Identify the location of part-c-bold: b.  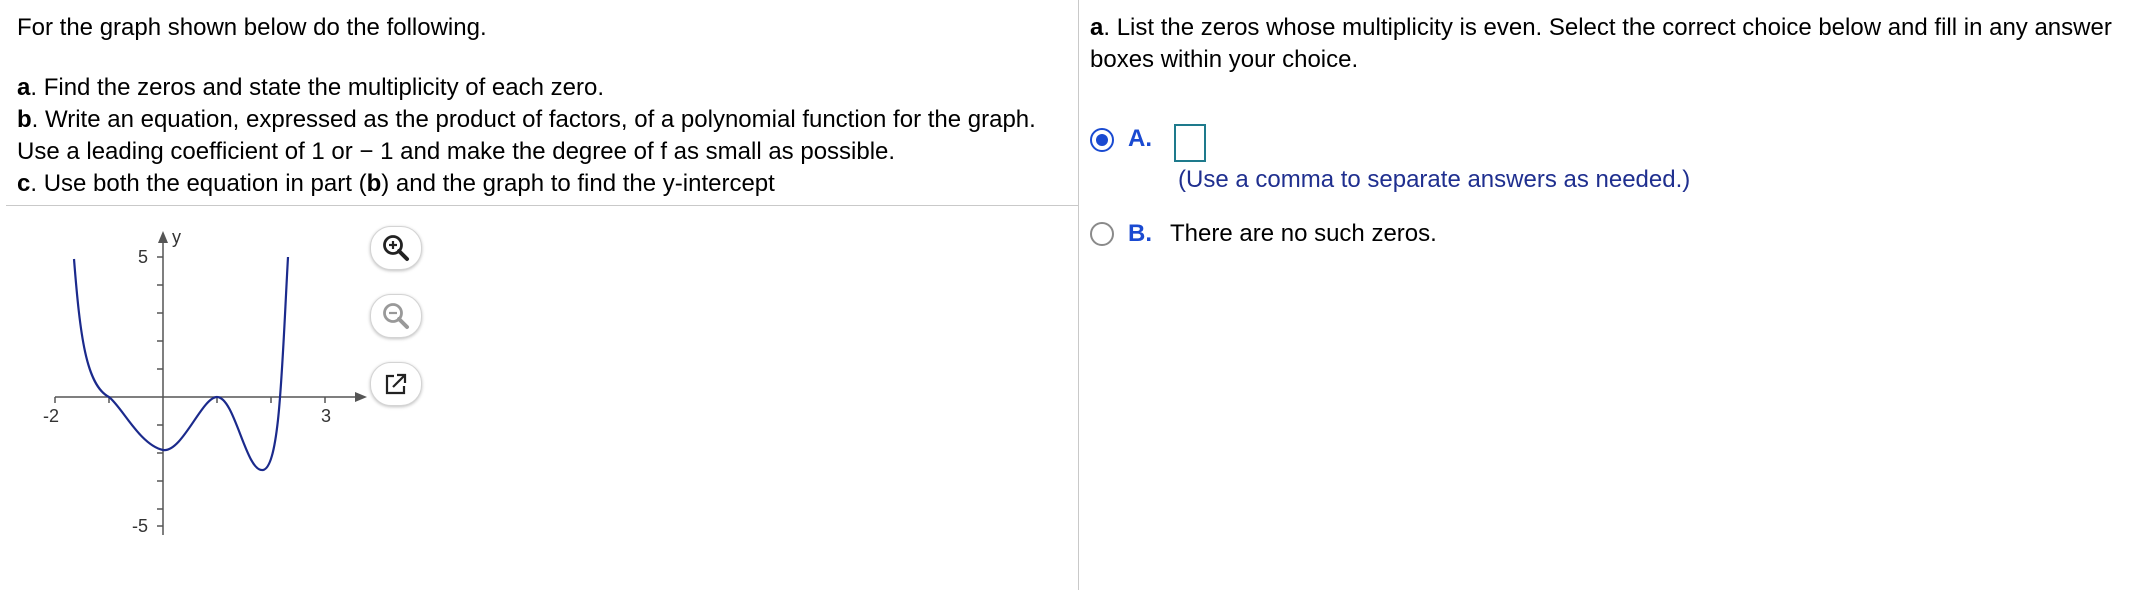
(374, 183).